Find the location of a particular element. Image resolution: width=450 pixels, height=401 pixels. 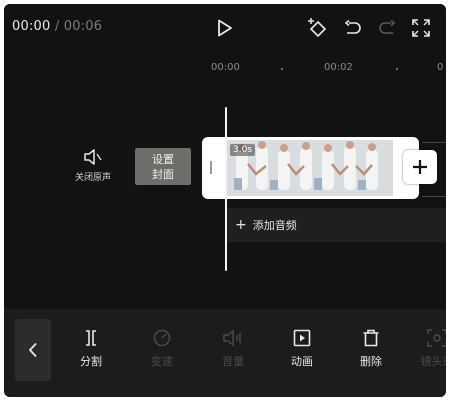

clip-duration-badge: 3.0s is located at coordinates (243, 150).